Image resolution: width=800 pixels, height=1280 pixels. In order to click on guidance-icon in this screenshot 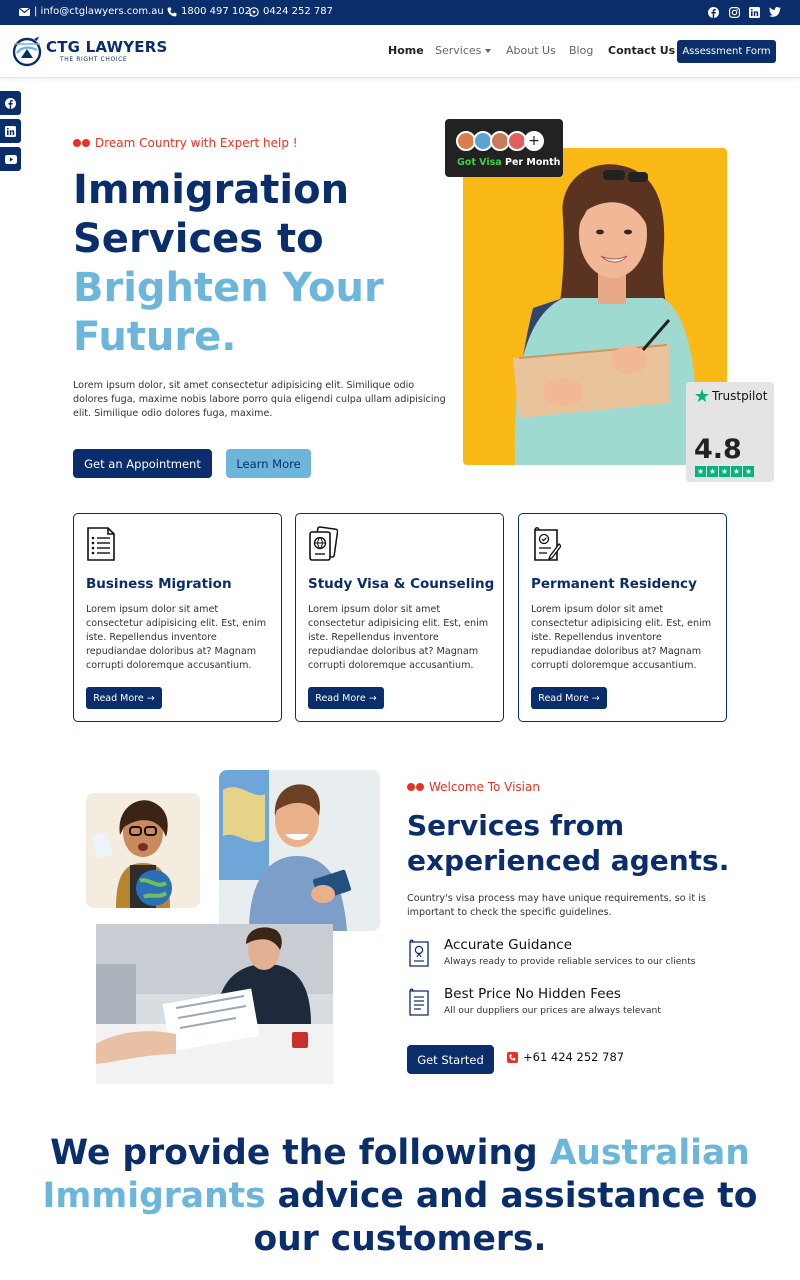, I will do `click(419, 953)`.